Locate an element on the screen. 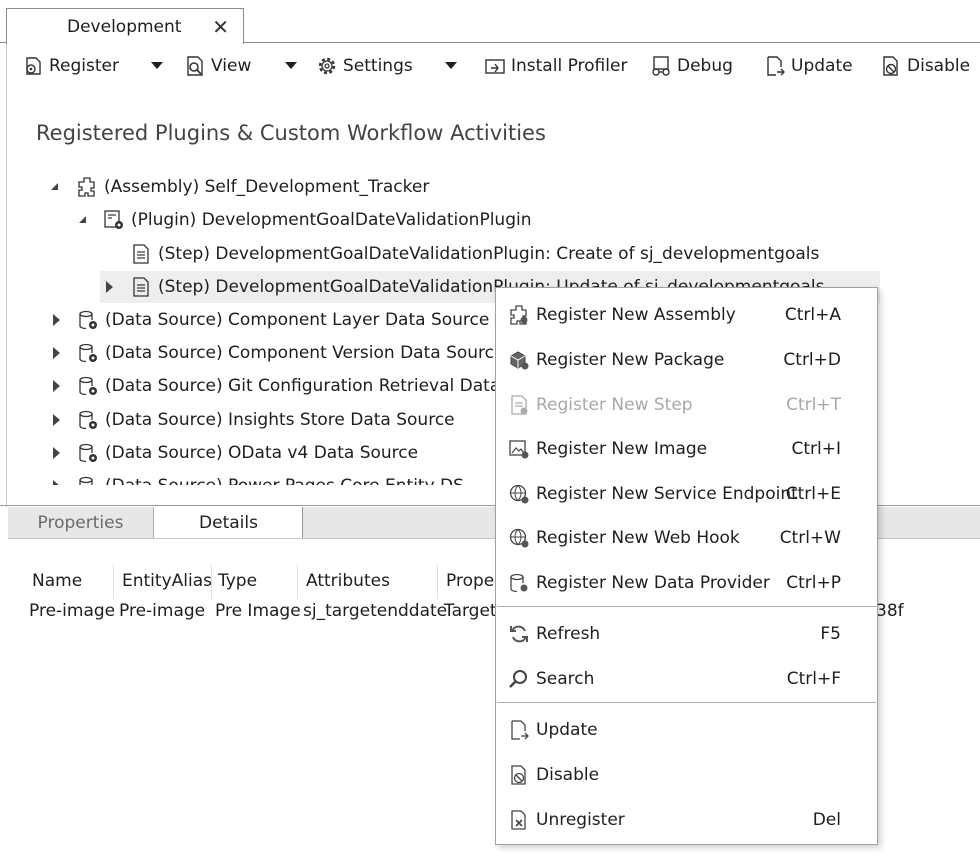 This screenshot has height=862, width=980. debug-label: Debug is located at coordinates (705, 66).